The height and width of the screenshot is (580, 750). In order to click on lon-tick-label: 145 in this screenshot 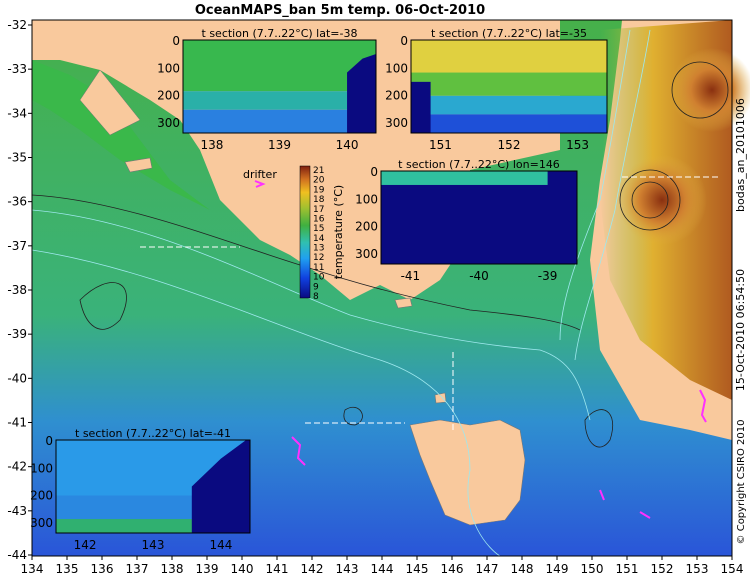, I will do `click(417, 569)`.